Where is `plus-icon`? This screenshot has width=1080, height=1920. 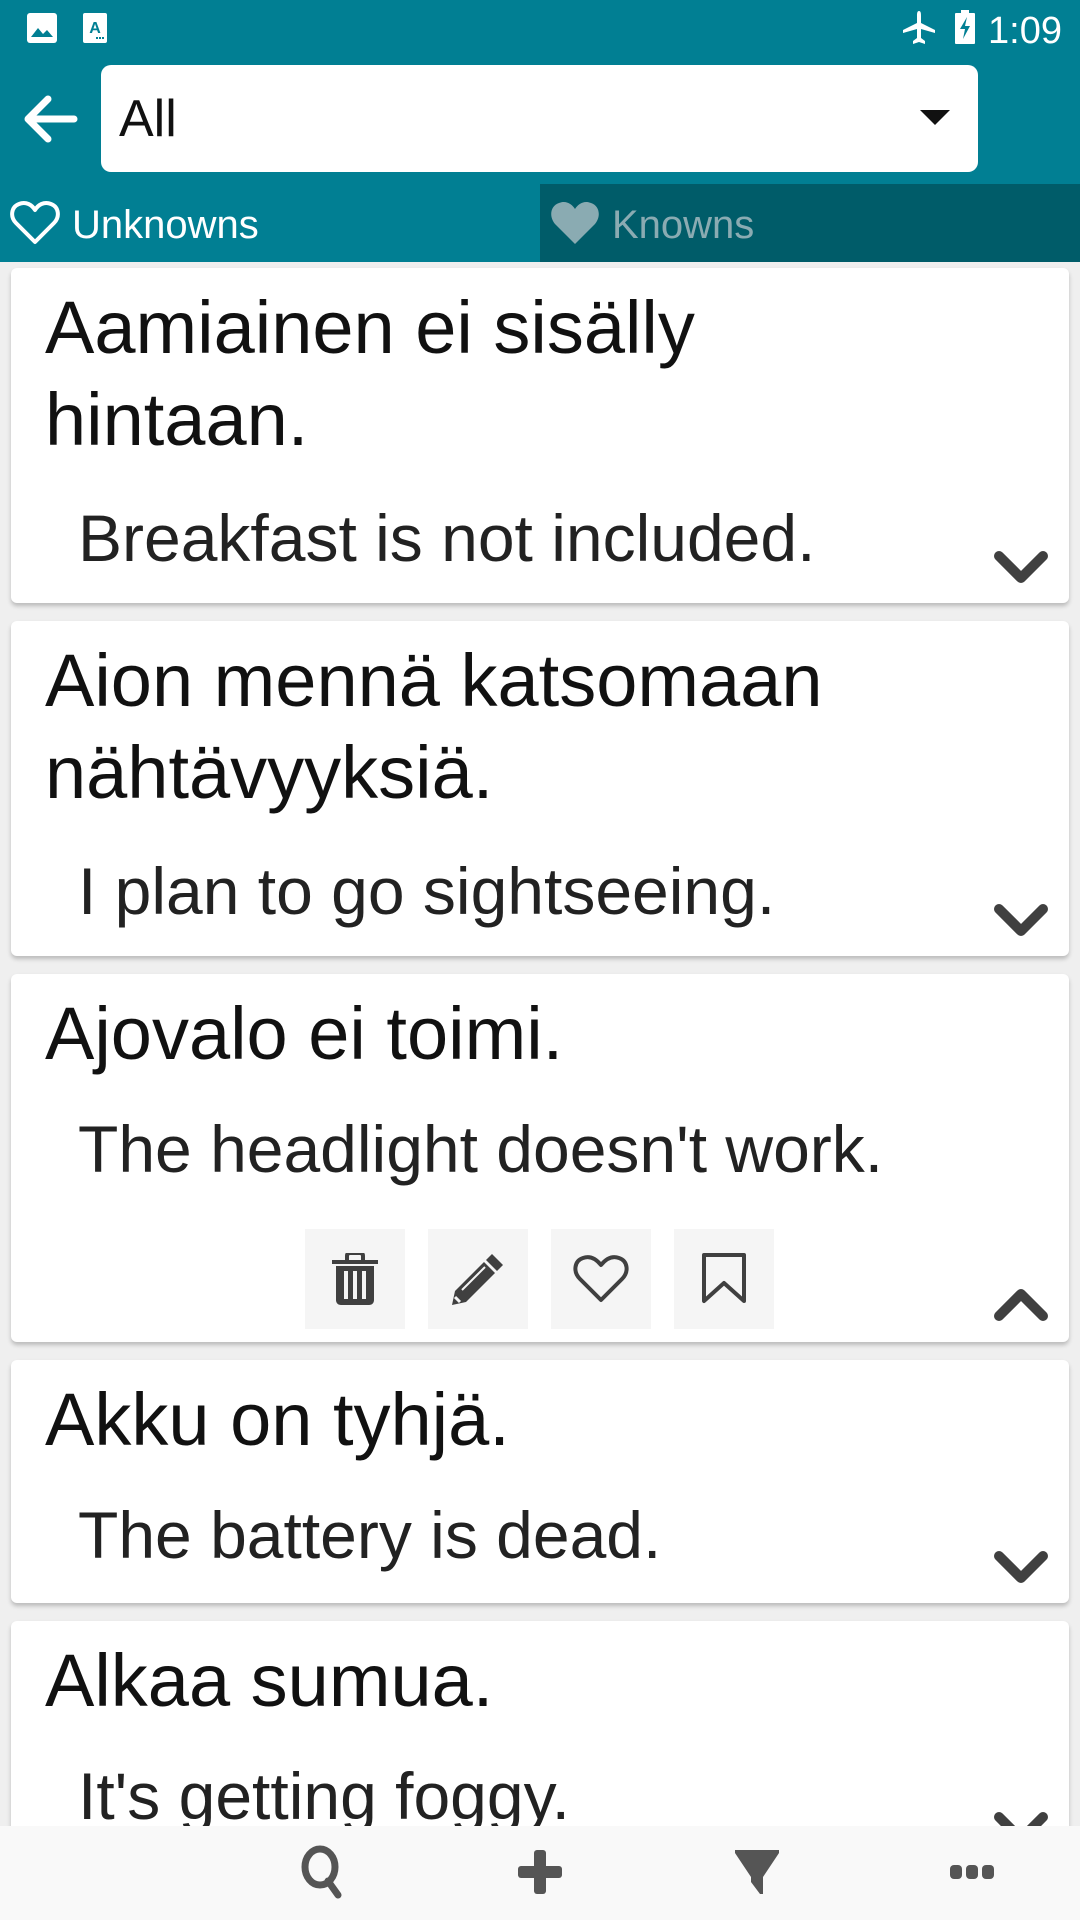 plus-icon is located at coordinates (540, 1872).